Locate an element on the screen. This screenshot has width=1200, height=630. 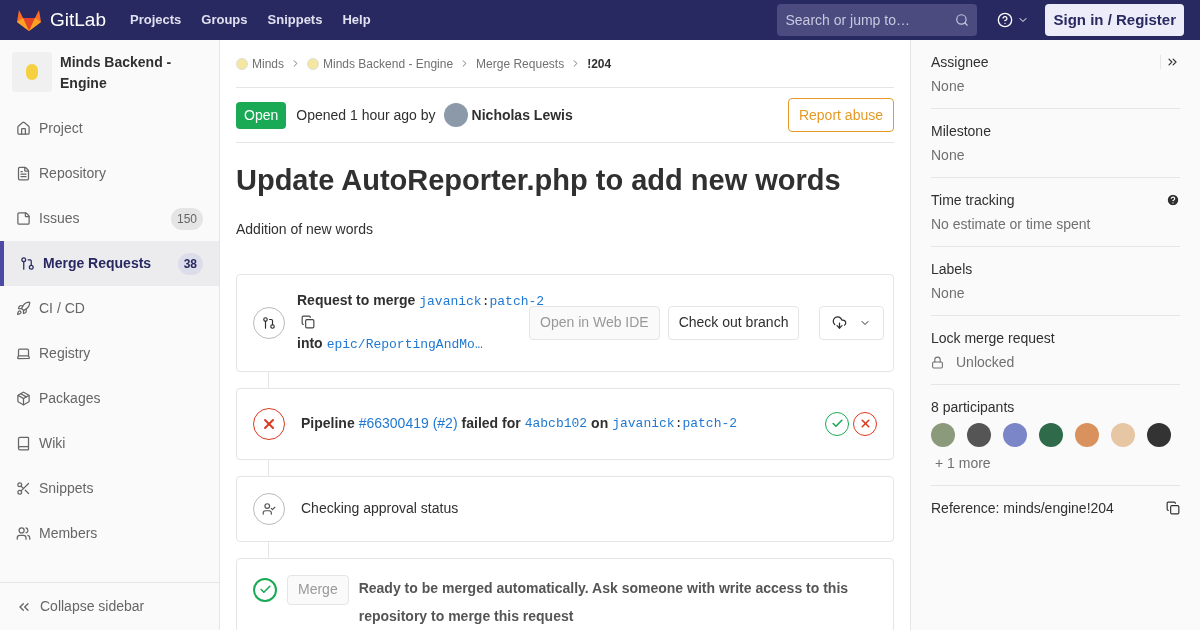
nav-link: Projects is located at coordinates (156, 20).